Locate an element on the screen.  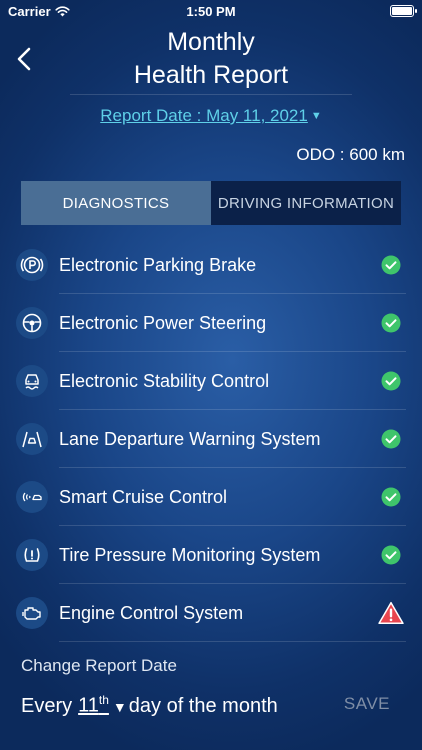
warning-icon is located at coordinates (391, 613).